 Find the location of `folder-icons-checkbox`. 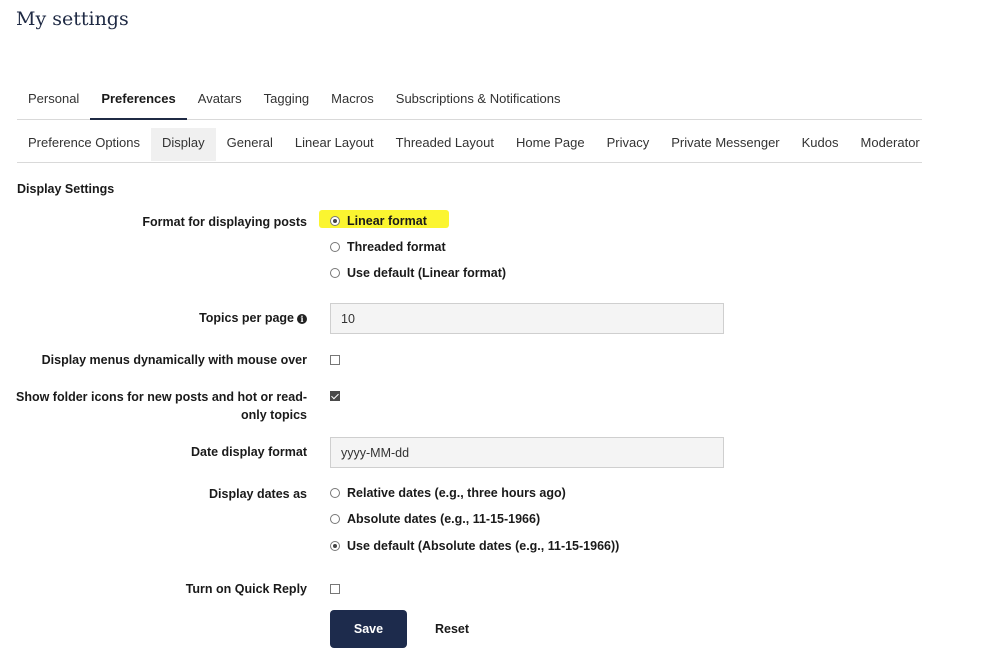

folder-icons-checkbox is located at coordinates (335, 396).